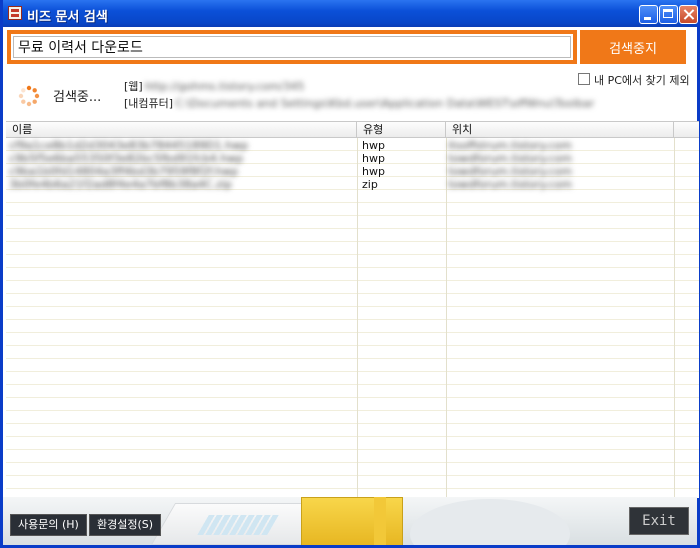 This screenshot has height=548, width=700. Describe the element at coordinates (129, 145) in the screenshot. I see `file-name: cf9a1ce8b1d2d3043e83b78445189D1.hwp` at that location.